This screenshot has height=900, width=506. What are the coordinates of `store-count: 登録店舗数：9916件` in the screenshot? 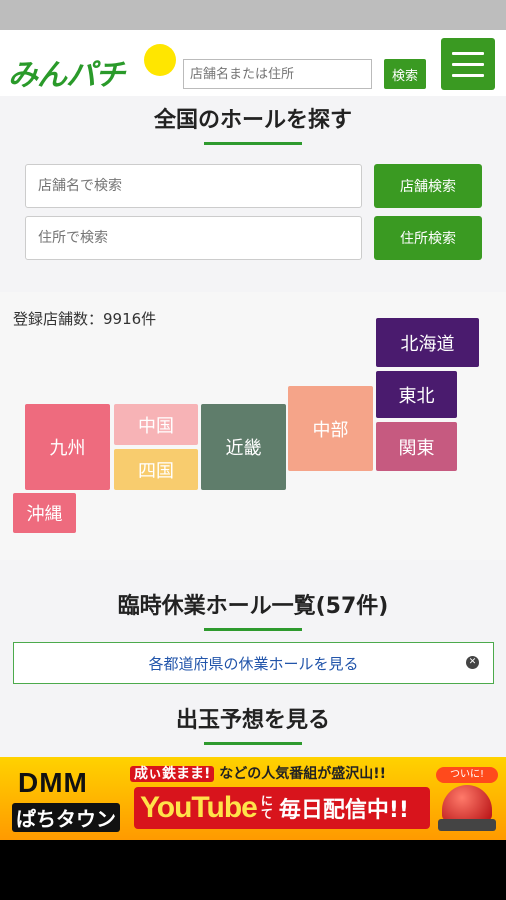 It's located at (85, 319).